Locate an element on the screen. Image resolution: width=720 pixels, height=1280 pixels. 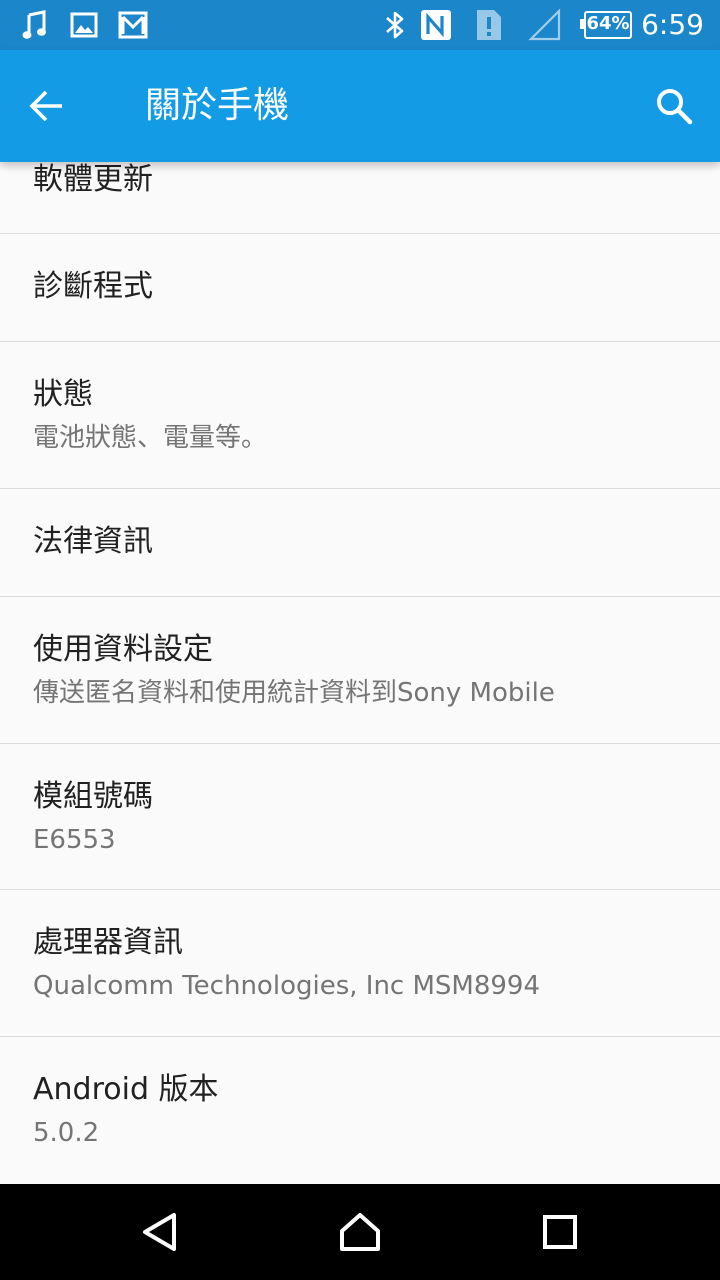
search-icon is located at coordinates (675, 107).